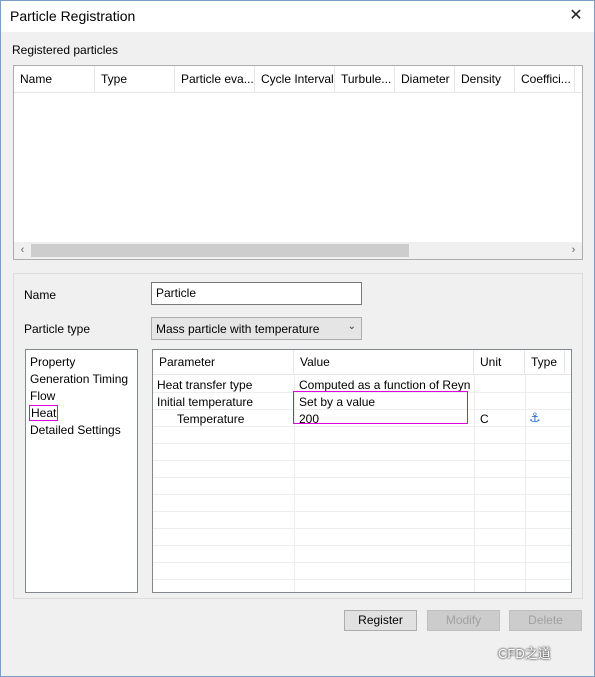 The height and width of the screenshot is (677, 595). What do you see at coordinates (44, 413) in the screenshot?
I see `nav-item-heat: Heat` at bounding box center [44, 413].